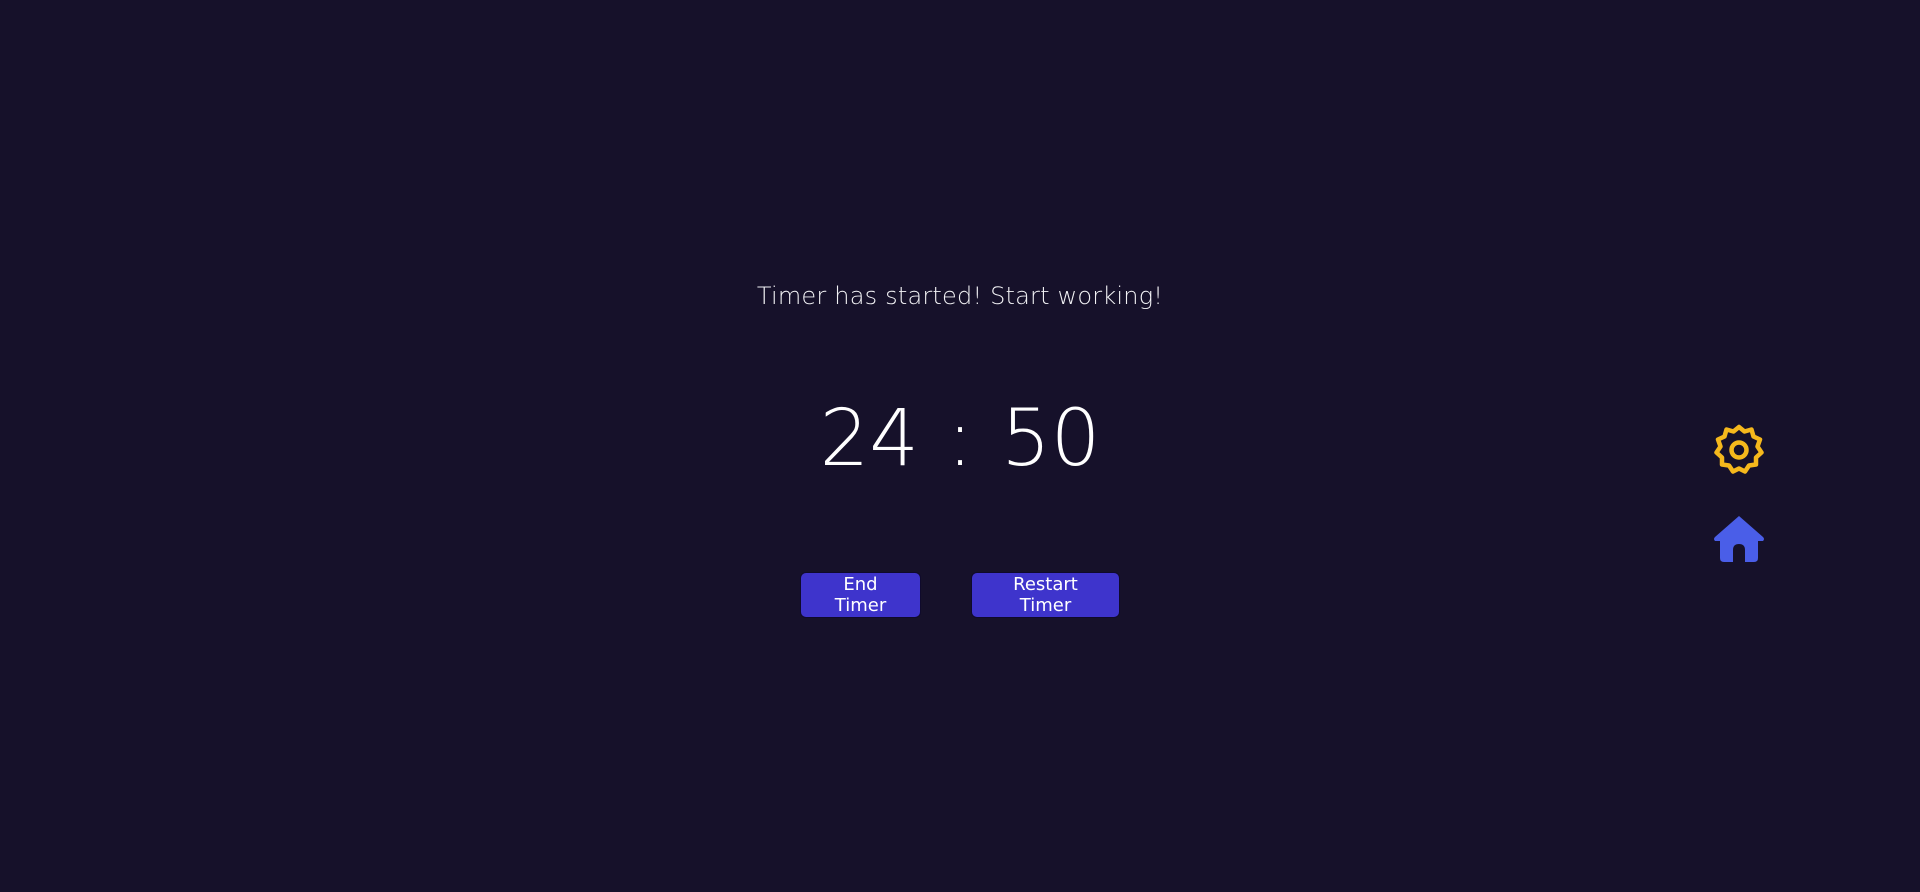 The image size is (1920, 892). What do you see at coordinates (869, 439) in the screenshot?
I see `timer-minutes: 24` at bounding box center [869, 439].